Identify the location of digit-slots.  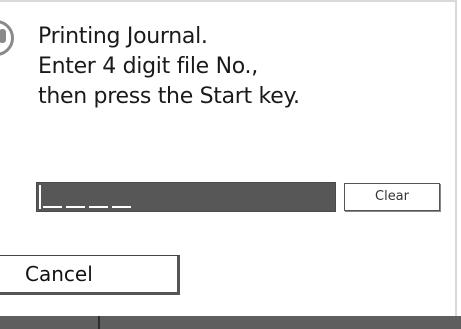
(87, 207).